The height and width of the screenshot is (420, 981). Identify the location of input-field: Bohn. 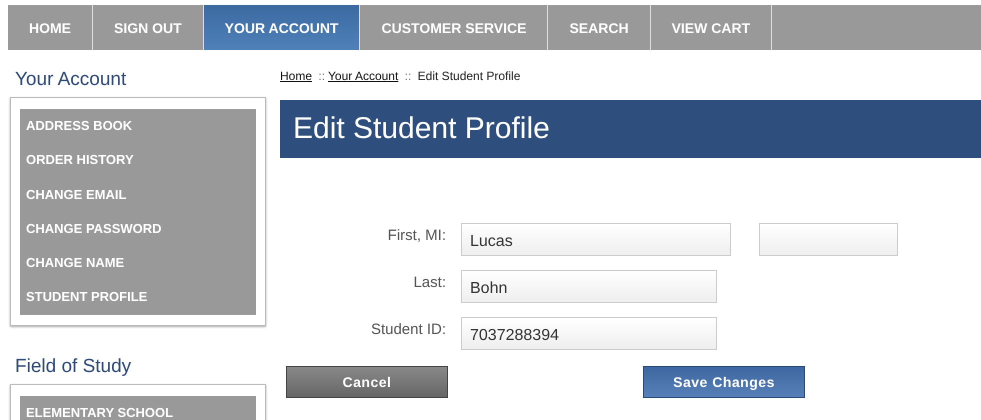
(589, 286).